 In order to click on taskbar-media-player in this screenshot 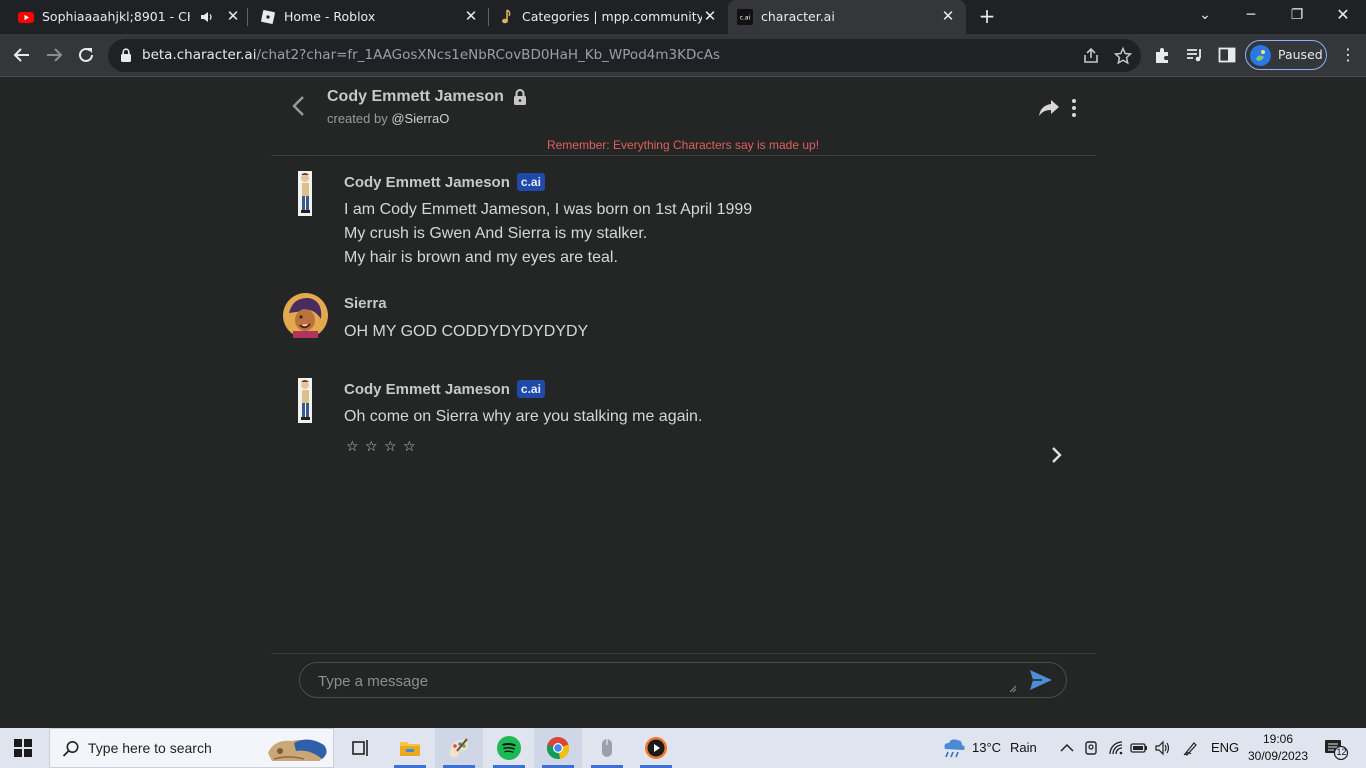, I will do `click(656, 748)`.